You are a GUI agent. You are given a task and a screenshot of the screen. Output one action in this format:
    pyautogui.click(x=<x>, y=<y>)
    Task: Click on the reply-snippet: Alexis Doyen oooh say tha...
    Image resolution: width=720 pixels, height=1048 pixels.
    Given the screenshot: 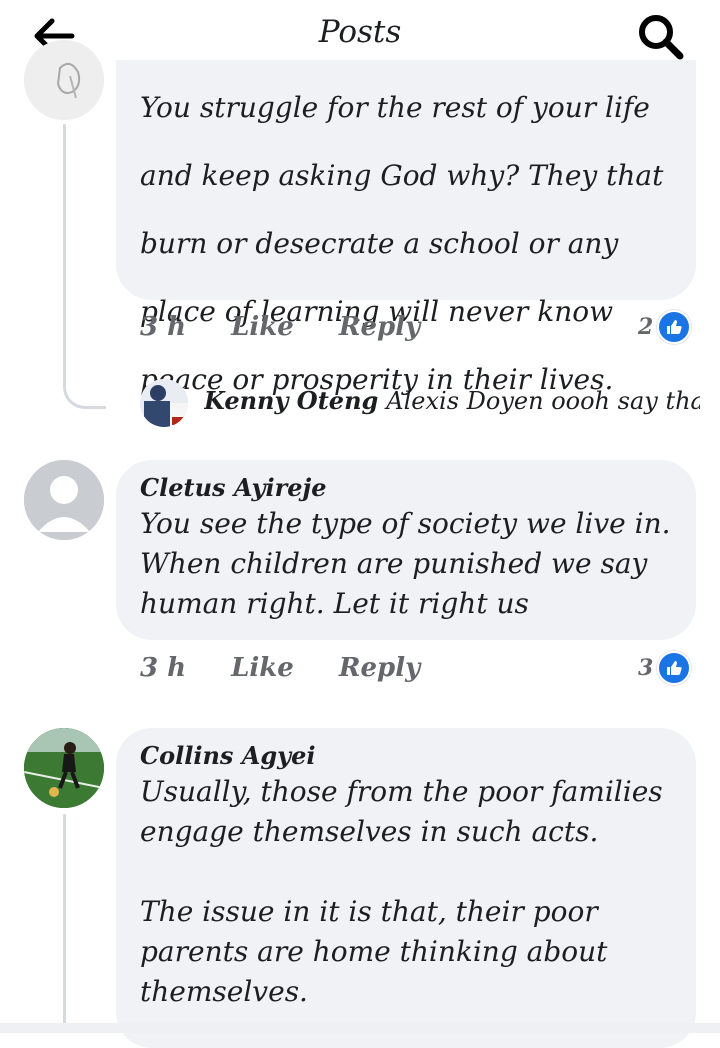 What is the action you would take?
    pyautogui.click(x=543, y=401)
    